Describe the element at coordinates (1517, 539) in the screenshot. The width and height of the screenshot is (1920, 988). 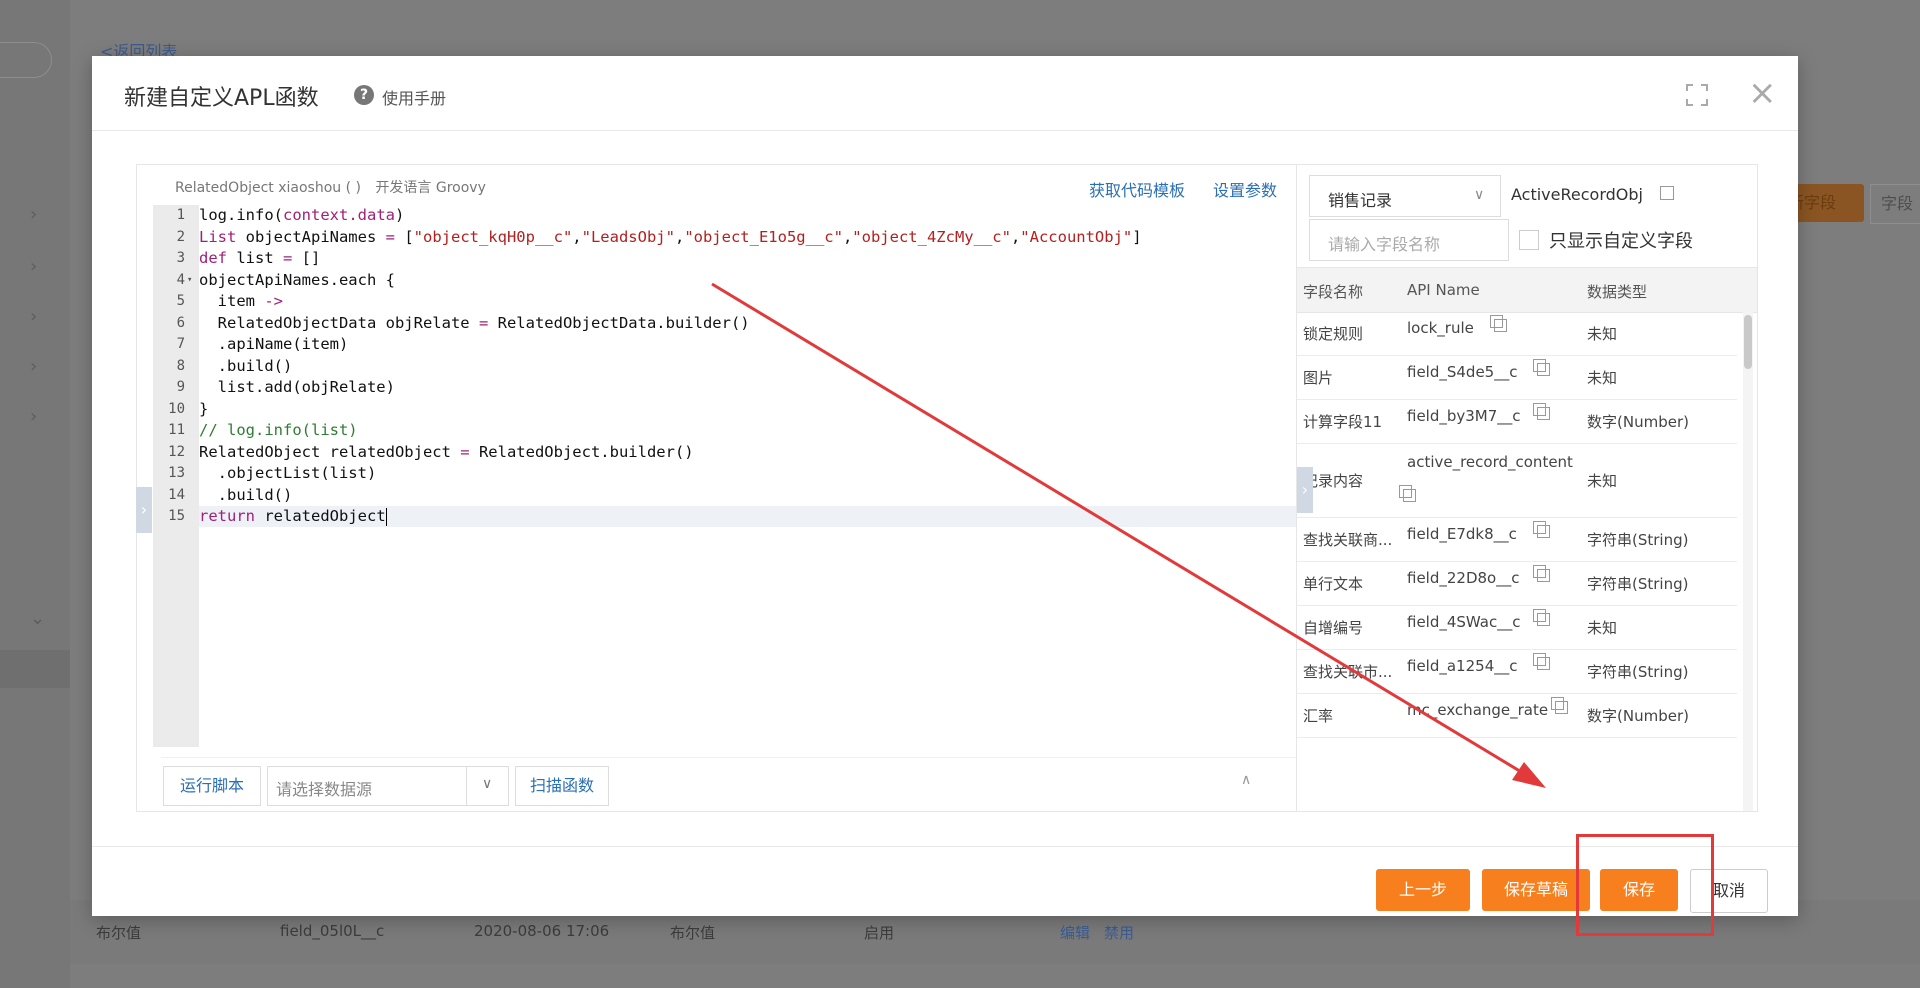
I see `field-row: 查找关联商... field_E7dk8__c 字符串(String)` at that location.